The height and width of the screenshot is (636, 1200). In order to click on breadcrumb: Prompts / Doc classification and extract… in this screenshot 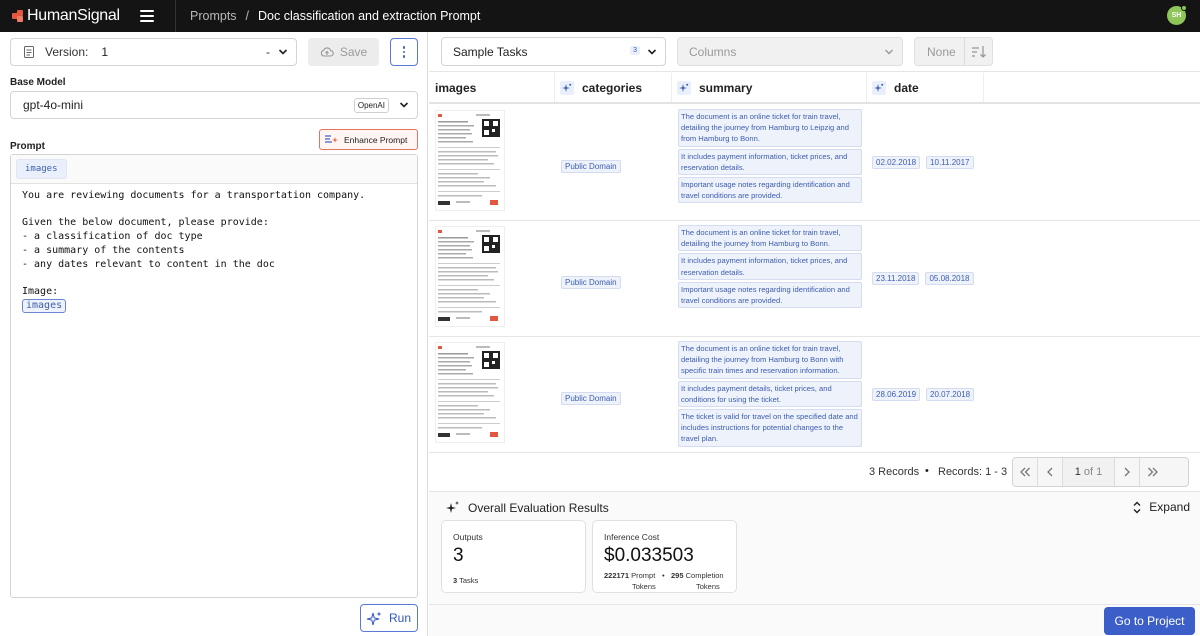, I will do `click(335, 16)`.